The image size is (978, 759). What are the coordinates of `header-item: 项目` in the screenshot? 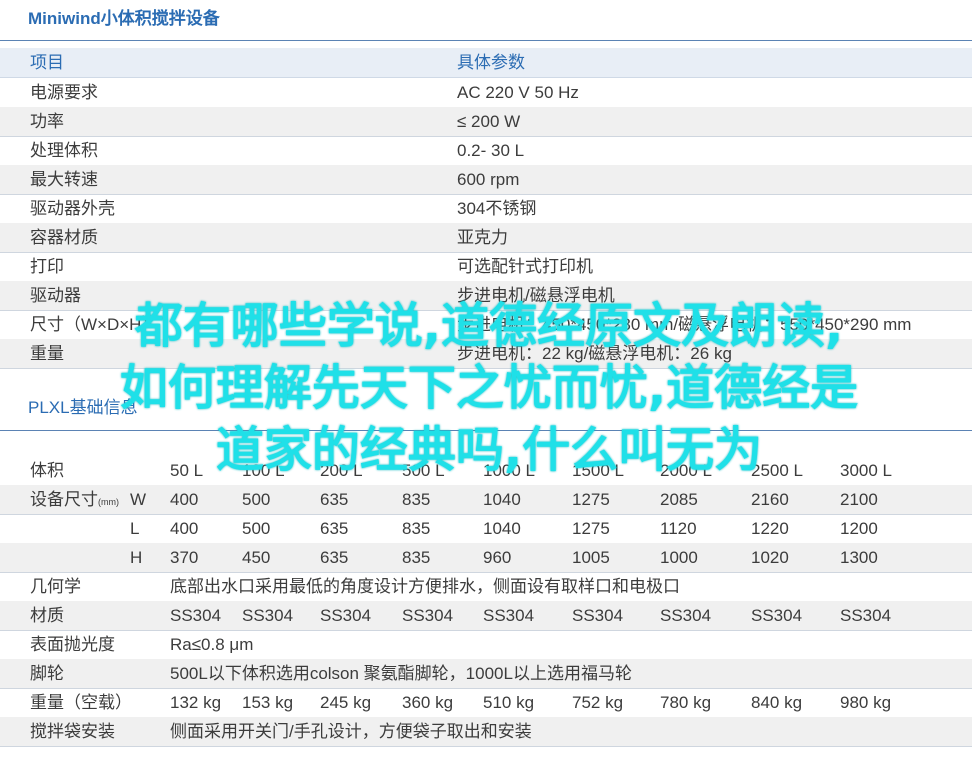 It's located at (47, 62).